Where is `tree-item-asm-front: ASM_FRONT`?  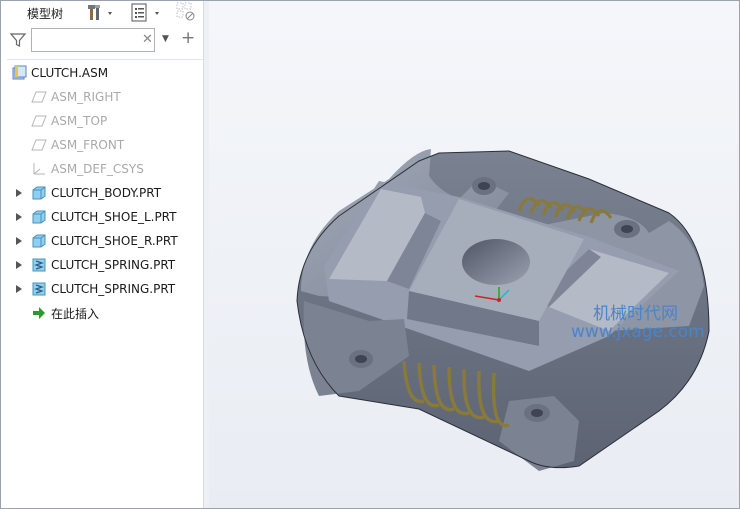 tree-item-asm-front: ASM_FRONT is located at coordinates (102, 145).